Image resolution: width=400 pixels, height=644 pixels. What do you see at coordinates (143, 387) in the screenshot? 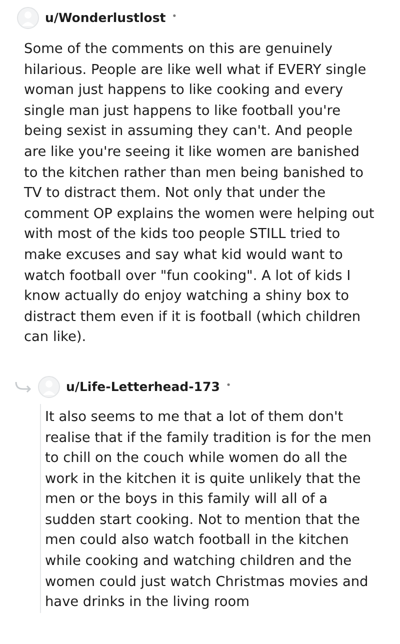
I see `username: u/Life-Letterhead-173` at bounding box center [143, 387].